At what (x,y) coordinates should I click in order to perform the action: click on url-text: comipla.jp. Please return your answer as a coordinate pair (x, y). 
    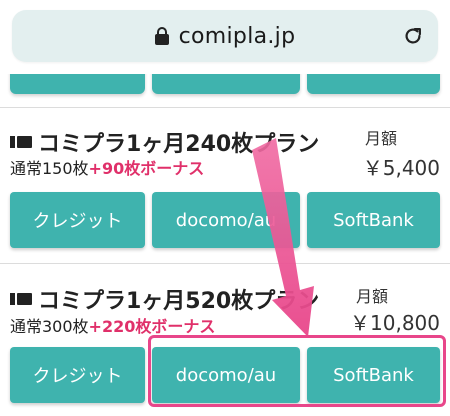
    Looking at the image, I should click on (237, 36).